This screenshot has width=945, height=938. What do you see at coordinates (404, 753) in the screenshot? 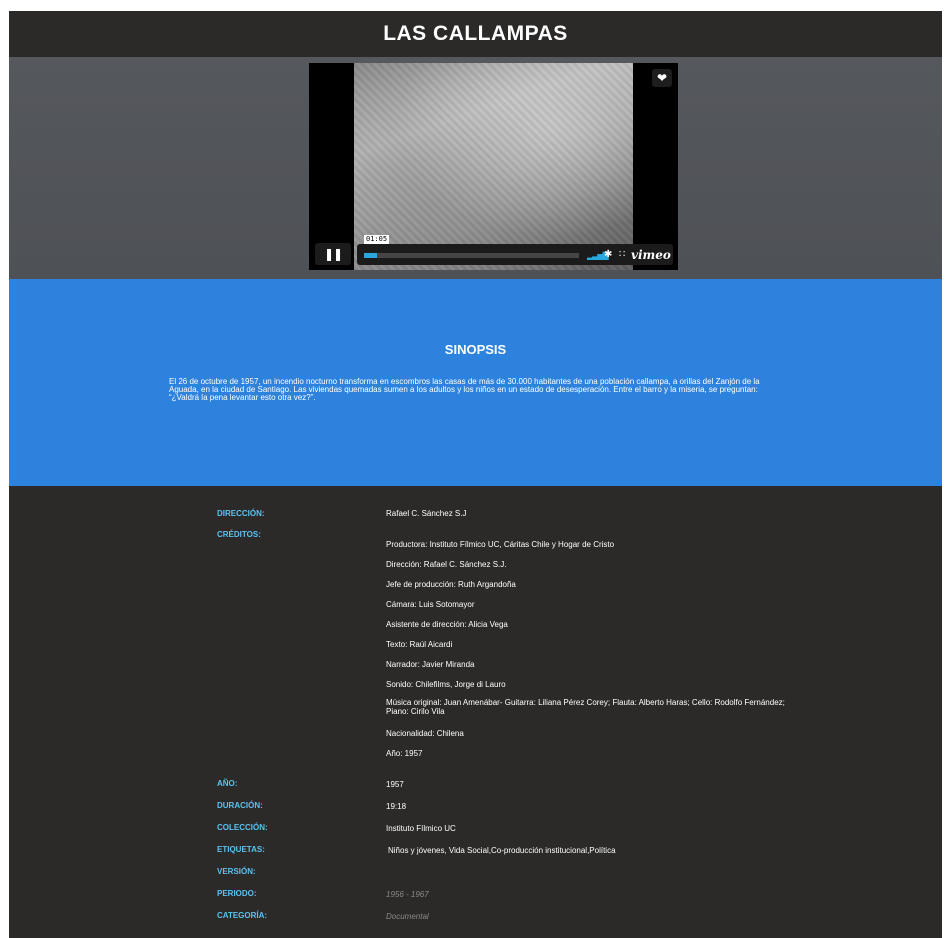
I see `credit-item: Año: 1957` at bounding box center [404, 753].